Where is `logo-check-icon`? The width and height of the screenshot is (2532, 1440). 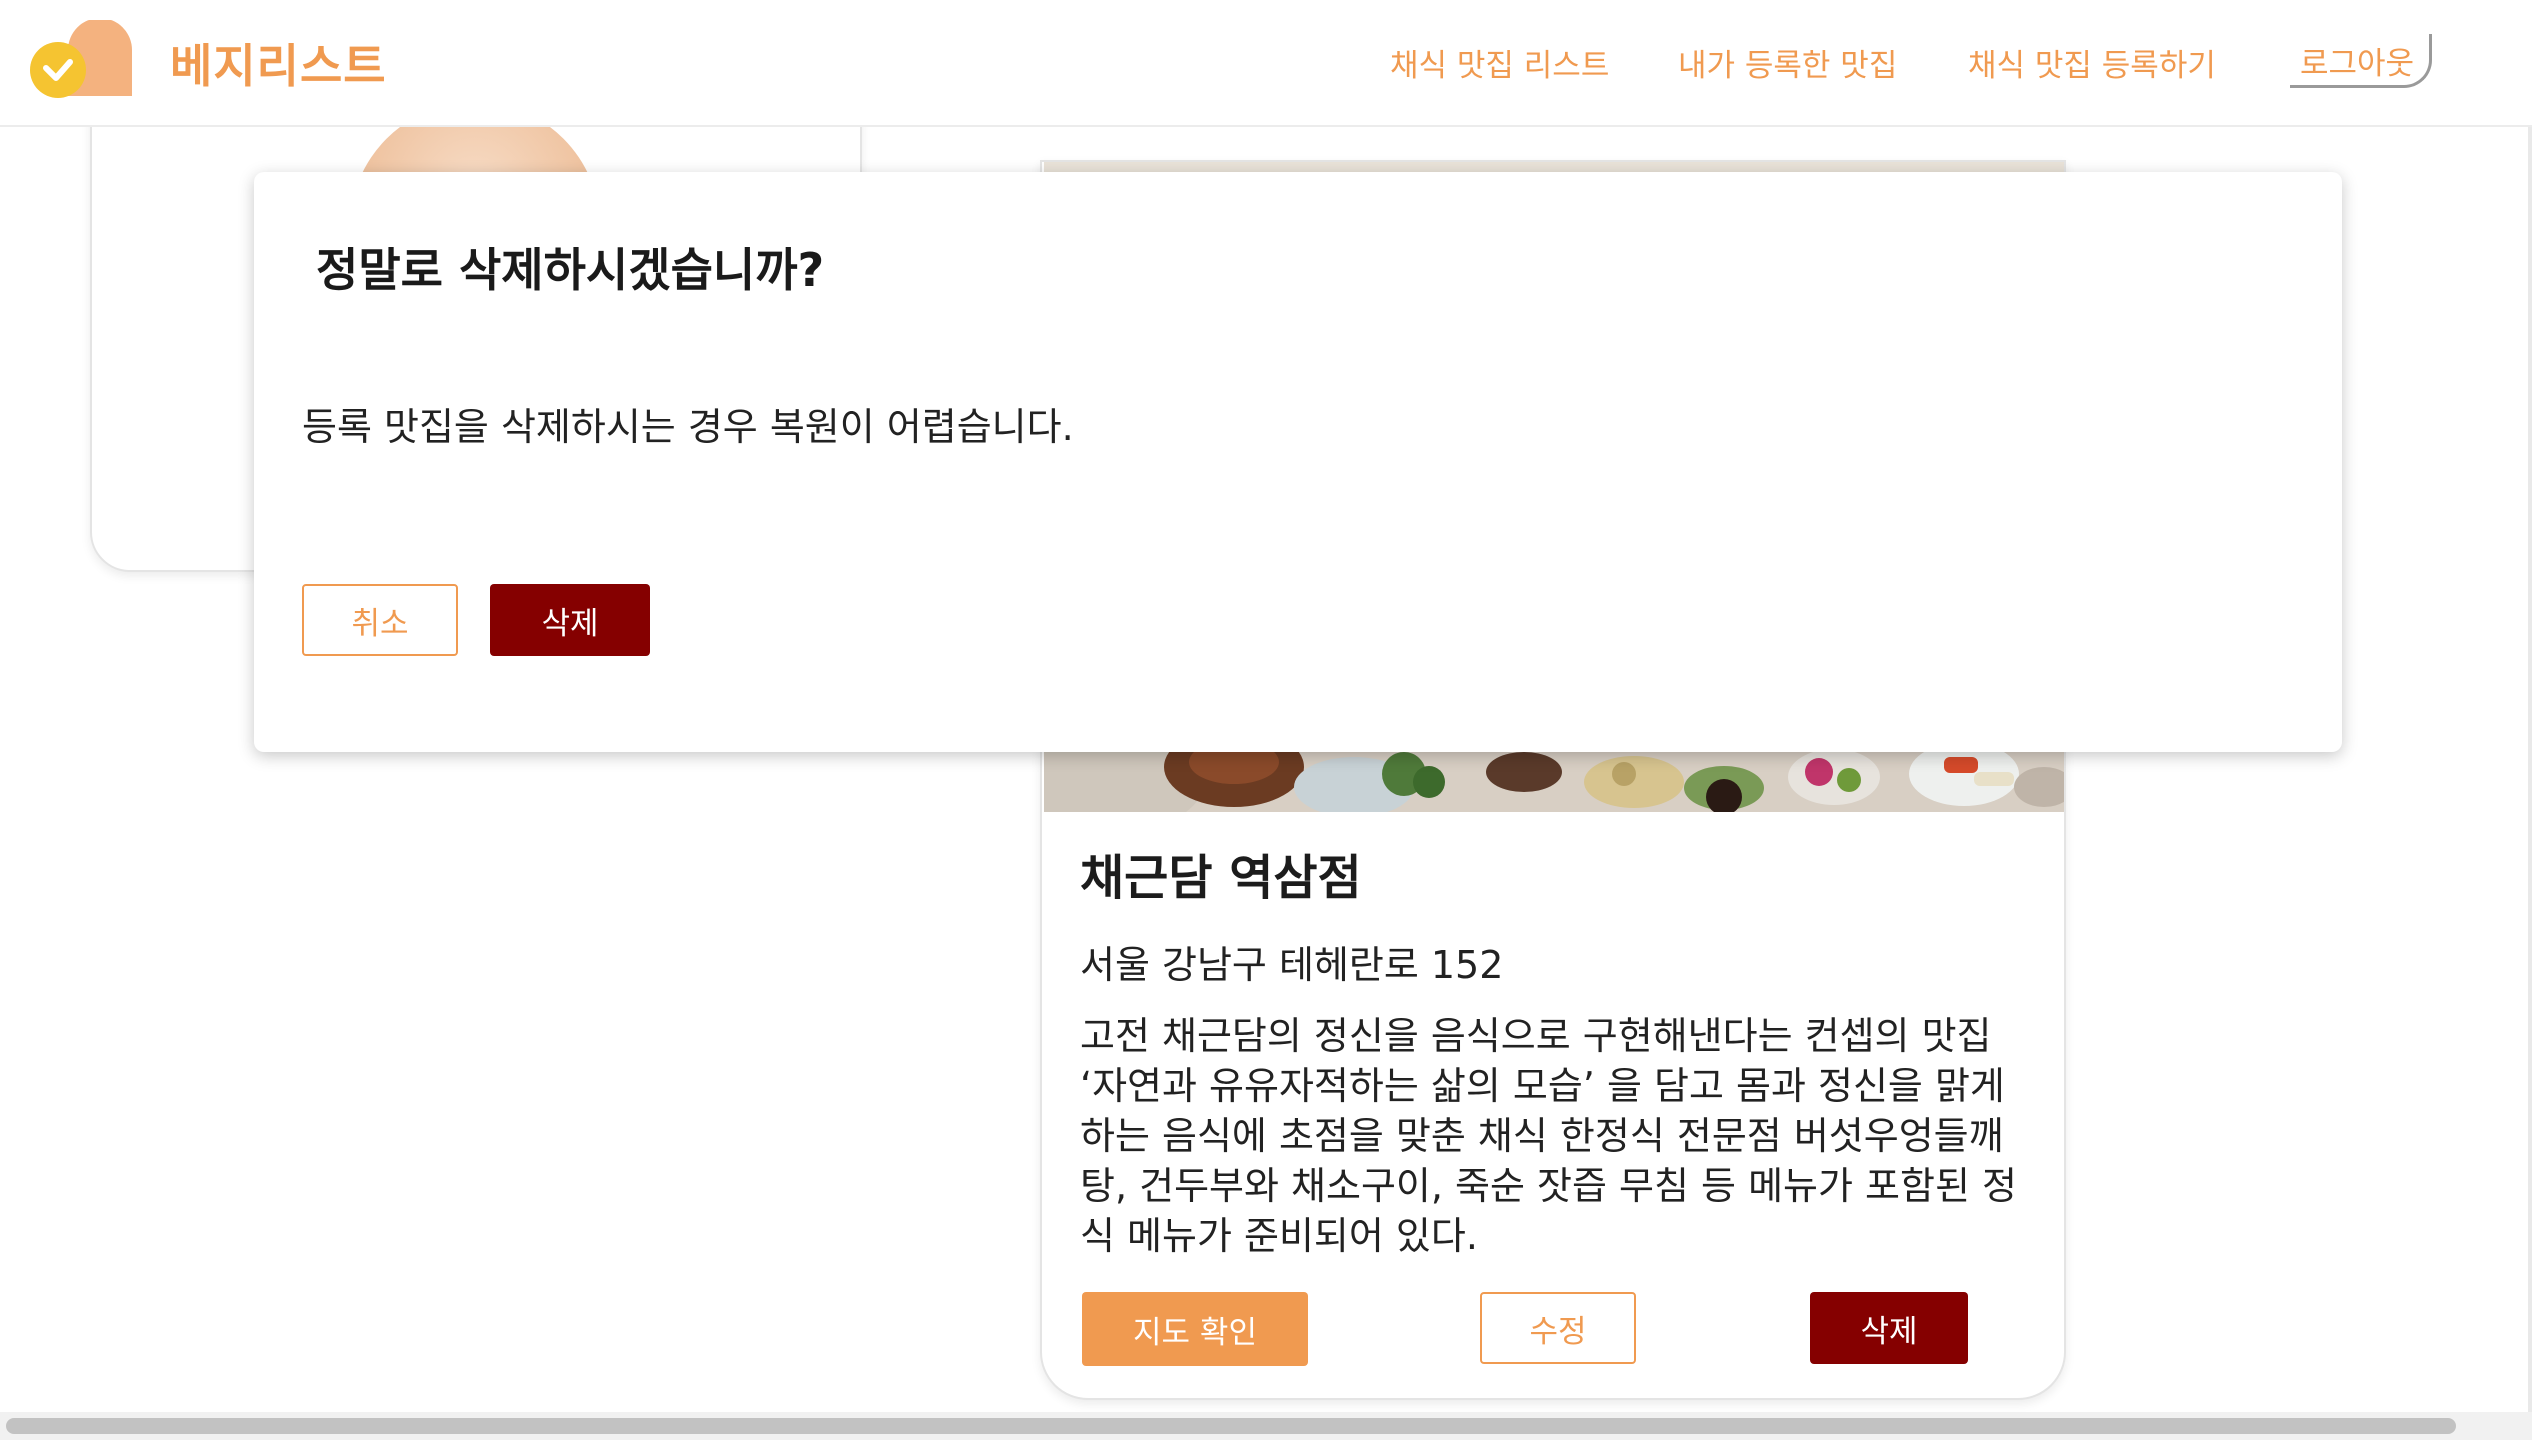
logo-check-icon is located at coordinates (80, 60).